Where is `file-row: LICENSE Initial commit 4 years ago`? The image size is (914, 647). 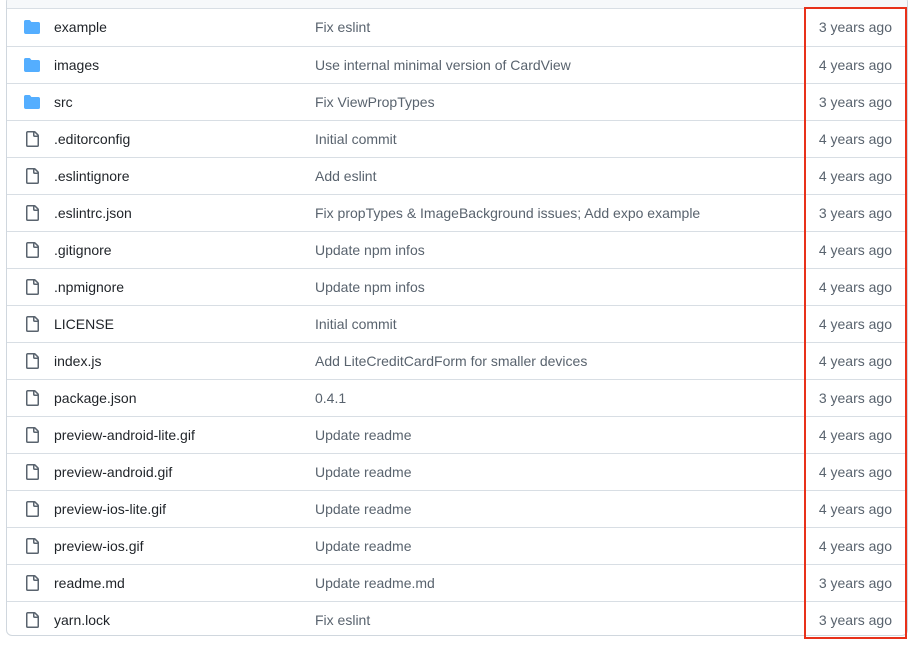 file-row: LICENSE Initial commit 4 years ago is located at coordinates (457, 323).